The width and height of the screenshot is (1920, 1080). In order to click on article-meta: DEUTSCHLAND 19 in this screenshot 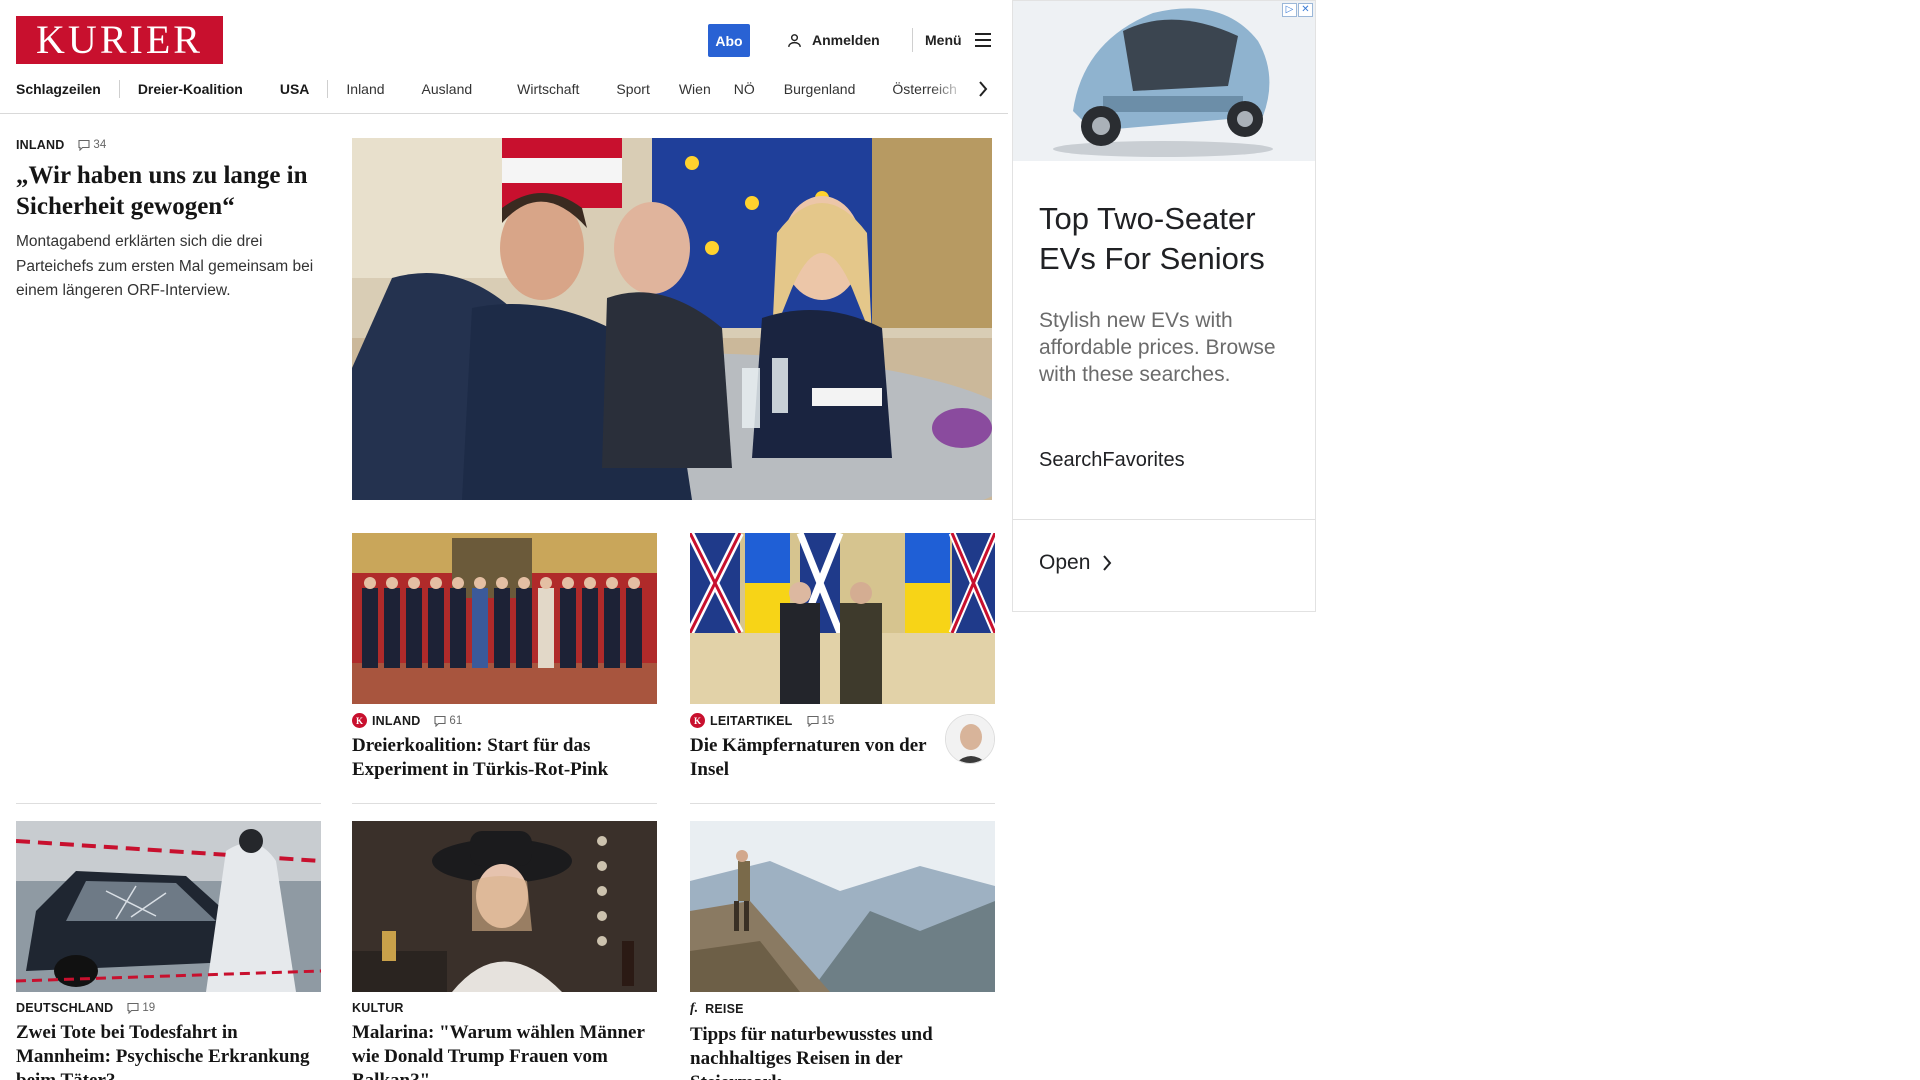, I will do `click(168, 1008)`.